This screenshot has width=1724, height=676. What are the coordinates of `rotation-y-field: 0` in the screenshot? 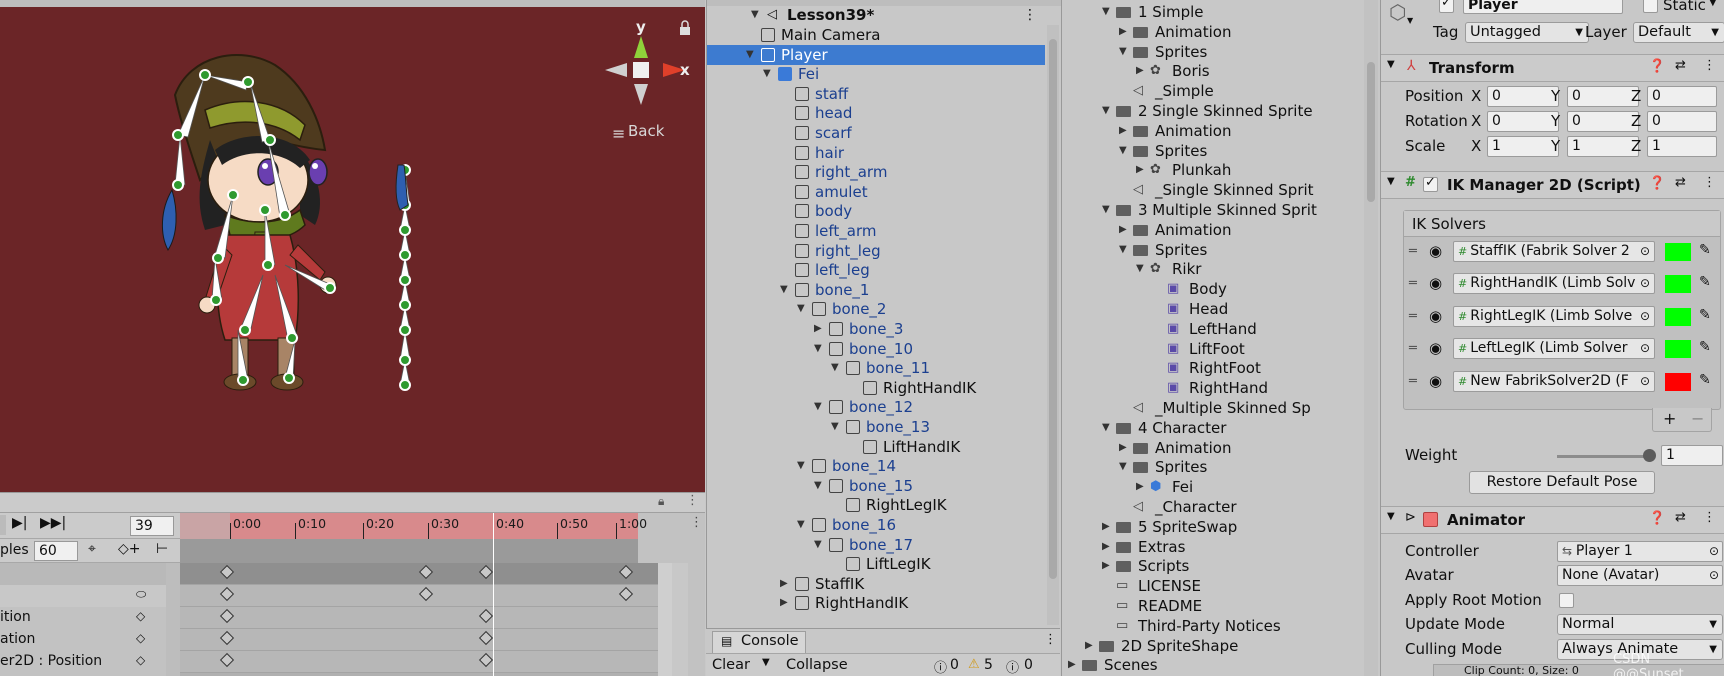 It's located at (1603, 121).